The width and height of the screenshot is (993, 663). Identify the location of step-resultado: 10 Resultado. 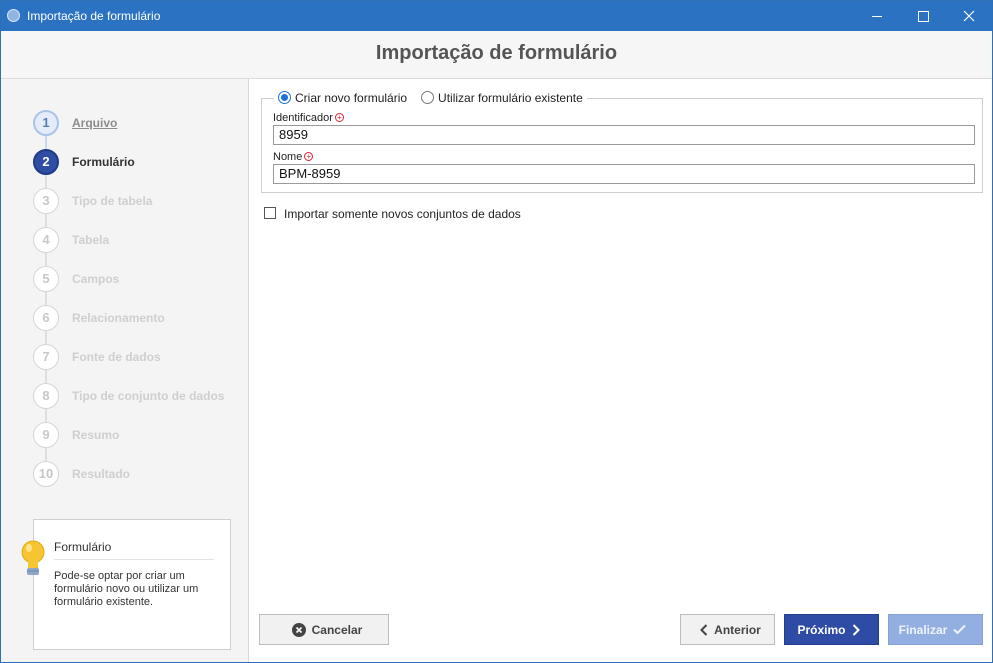
(138, 475).